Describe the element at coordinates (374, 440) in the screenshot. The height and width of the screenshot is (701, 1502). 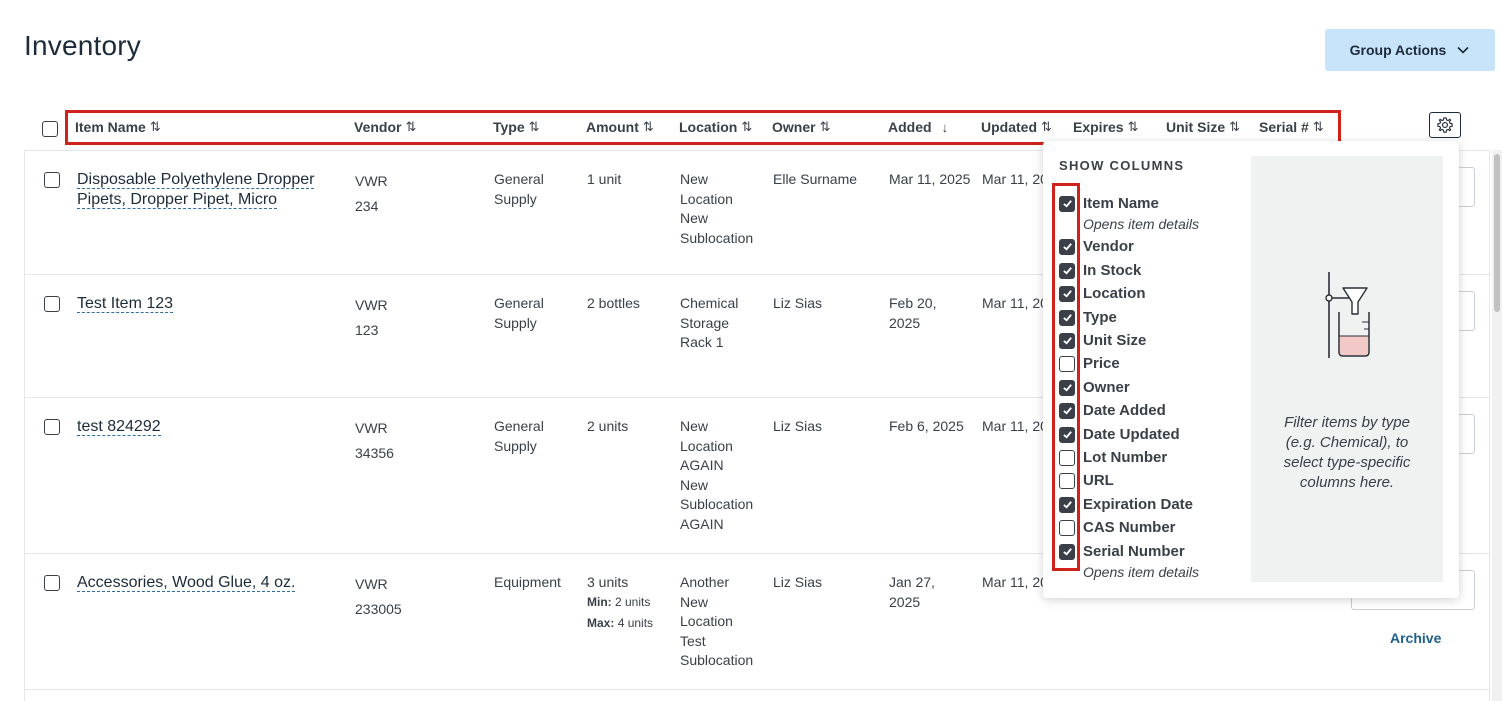
I see `vendor-cell: VWR 34356` at that location.